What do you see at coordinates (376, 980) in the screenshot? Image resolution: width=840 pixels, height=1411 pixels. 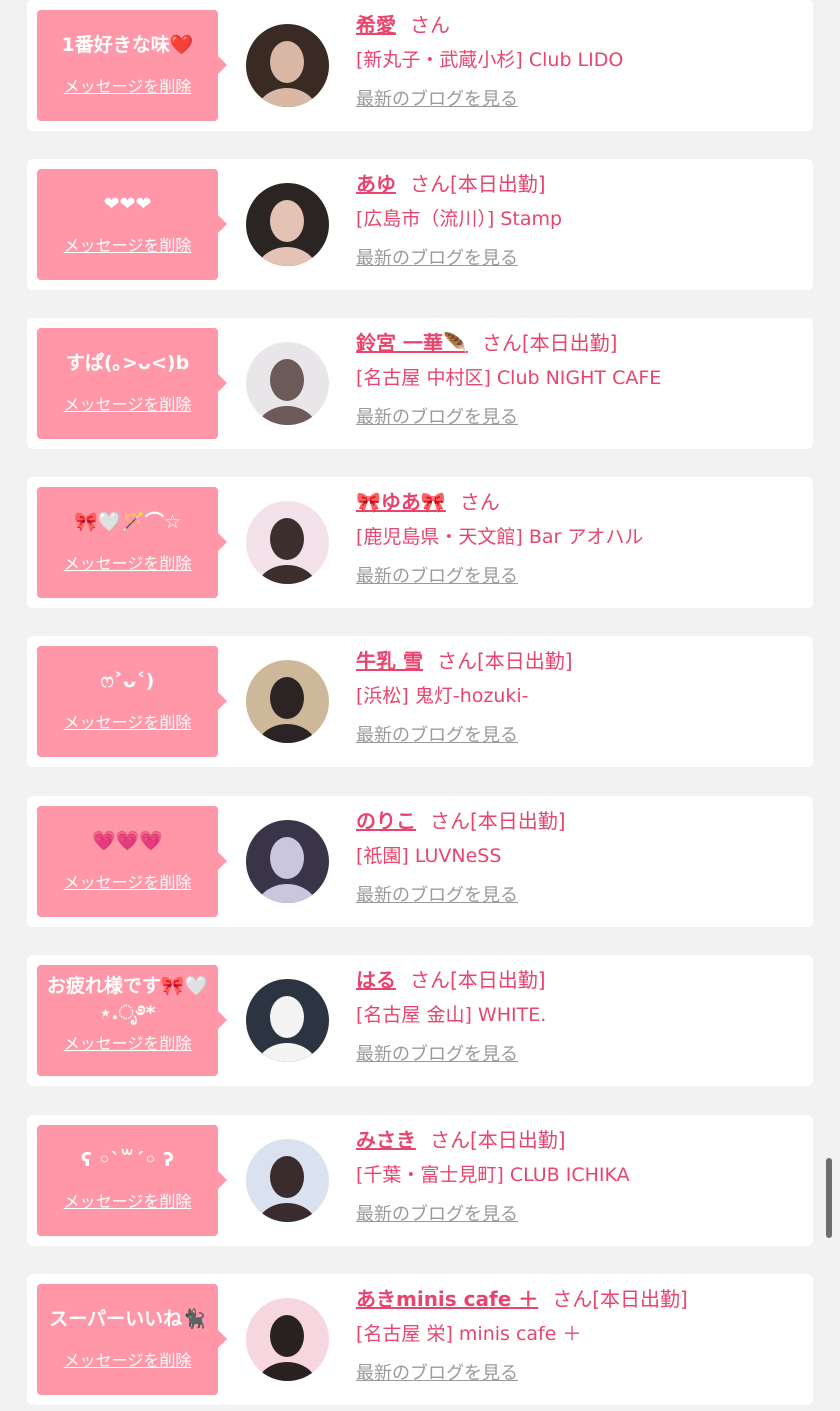 I see `cast-name-link: はる` at bounding box center [376, 980].